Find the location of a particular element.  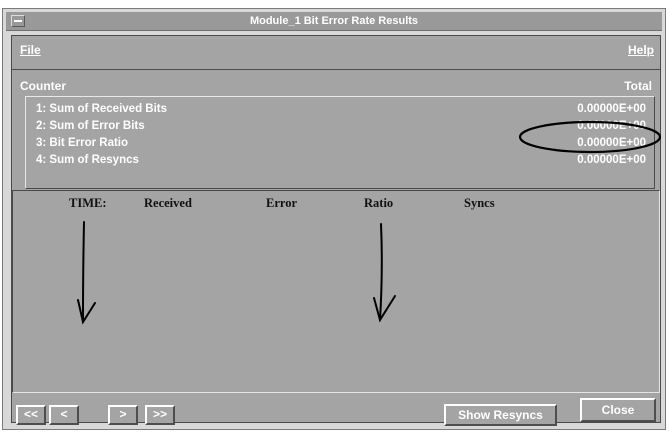

down-arrow-annotation-ratio is located at coordinates (384, 273).